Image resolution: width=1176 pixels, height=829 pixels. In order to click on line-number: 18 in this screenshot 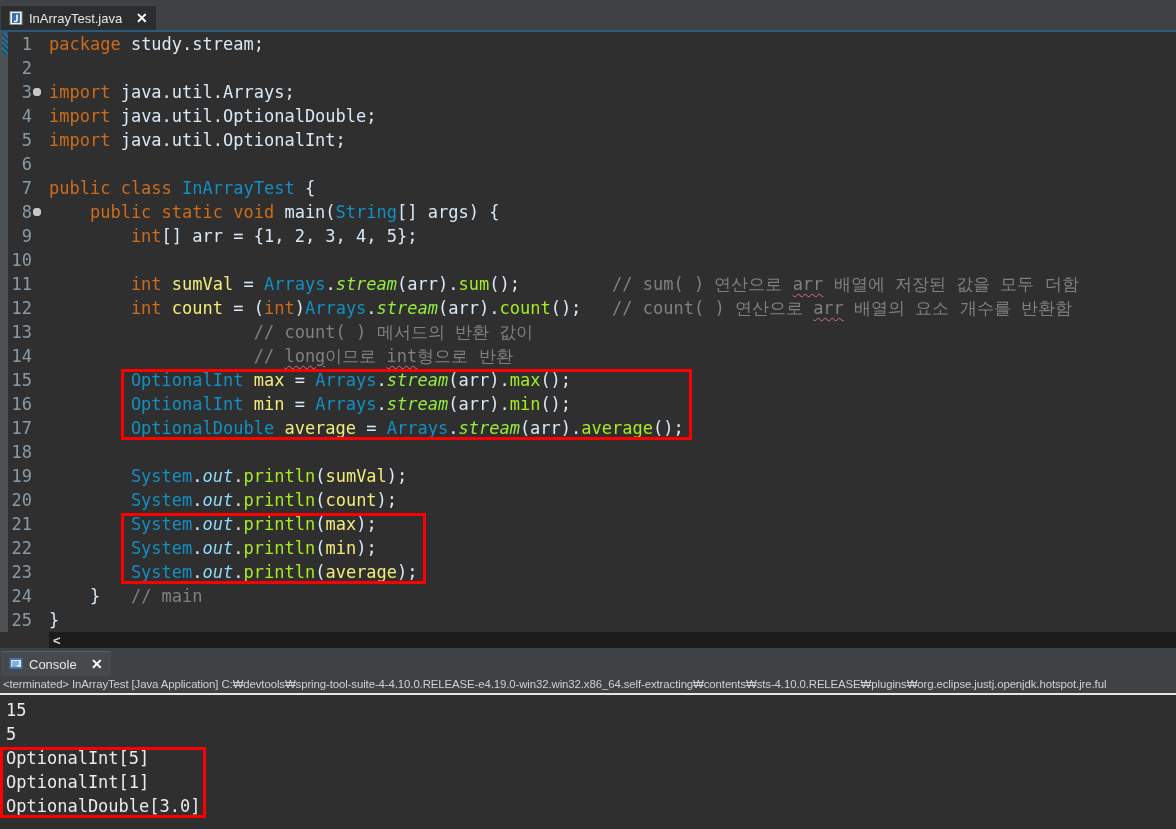, I will do `click(21, 452)`.